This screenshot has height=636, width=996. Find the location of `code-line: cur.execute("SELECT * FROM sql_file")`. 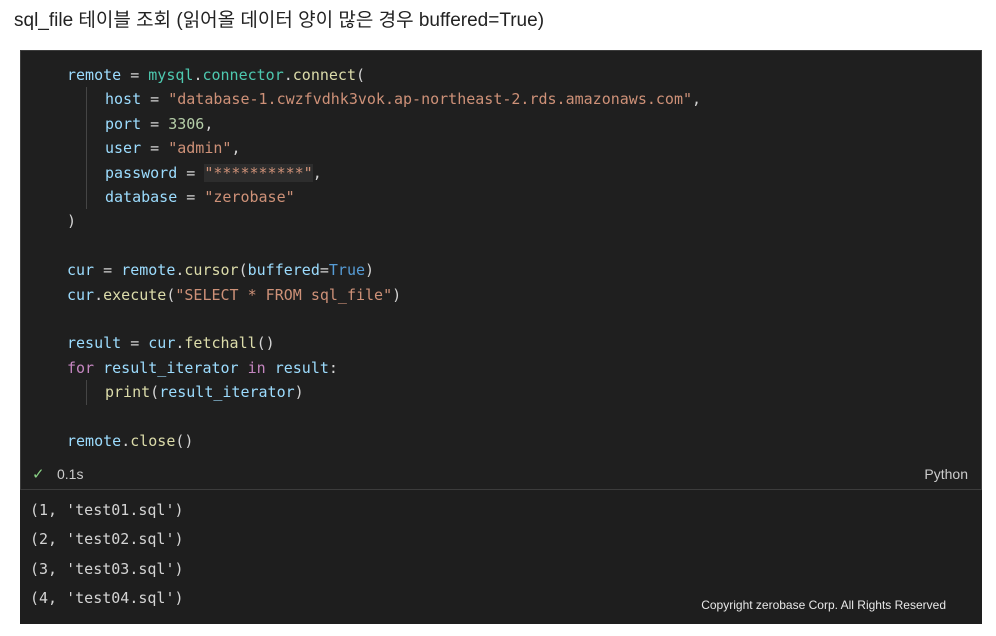

code-line: cur.execute("SELECT * FROM sql_file") is located at coordinates (234, 294).